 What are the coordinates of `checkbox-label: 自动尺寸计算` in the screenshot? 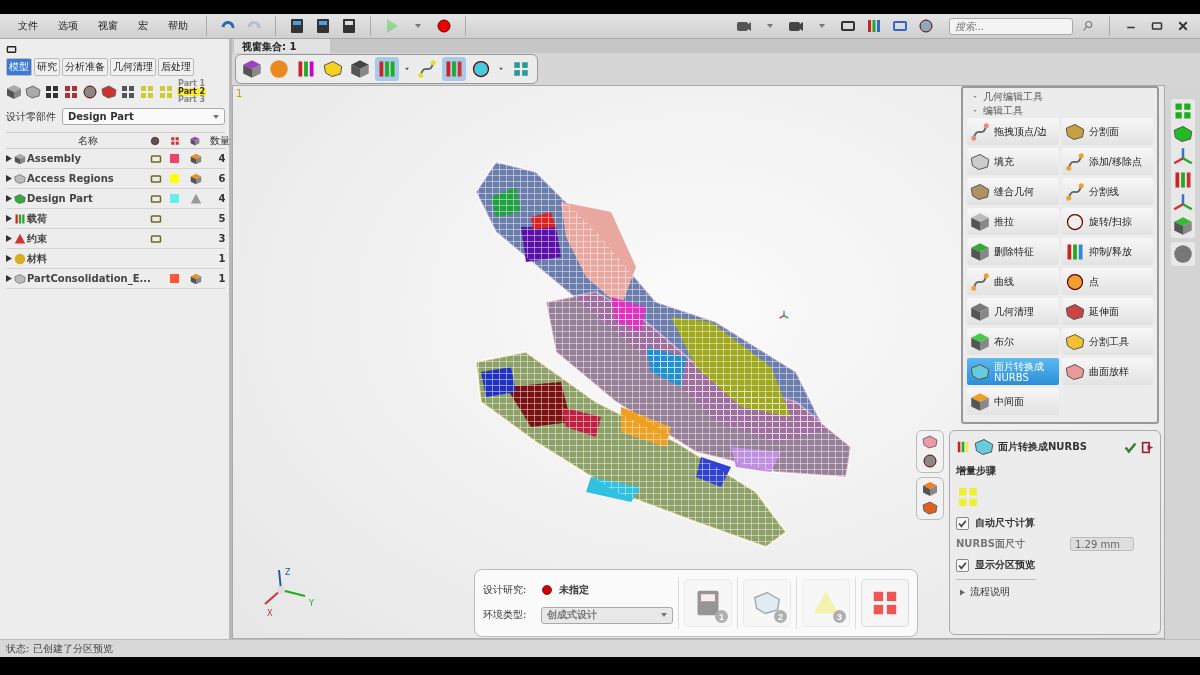 It's located at (1005, 523).